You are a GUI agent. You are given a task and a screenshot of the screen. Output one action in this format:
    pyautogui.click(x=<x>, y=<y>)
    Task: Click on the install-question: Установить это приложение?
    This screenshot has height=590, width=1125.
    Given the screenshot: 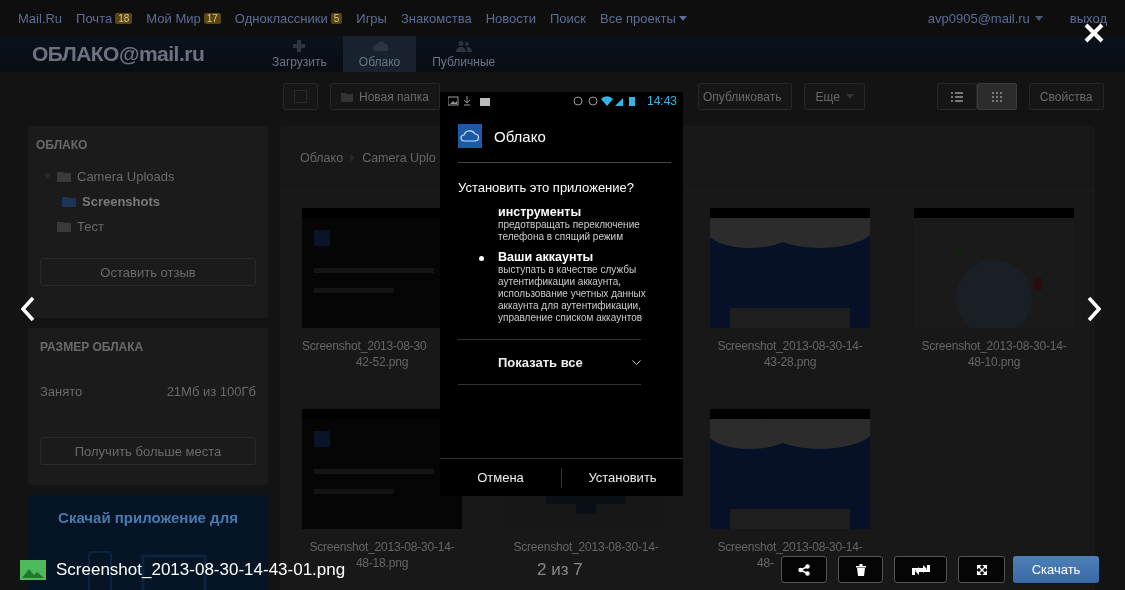 What is the action you would take?
    pyautogui.click(x=546, y=187)
    